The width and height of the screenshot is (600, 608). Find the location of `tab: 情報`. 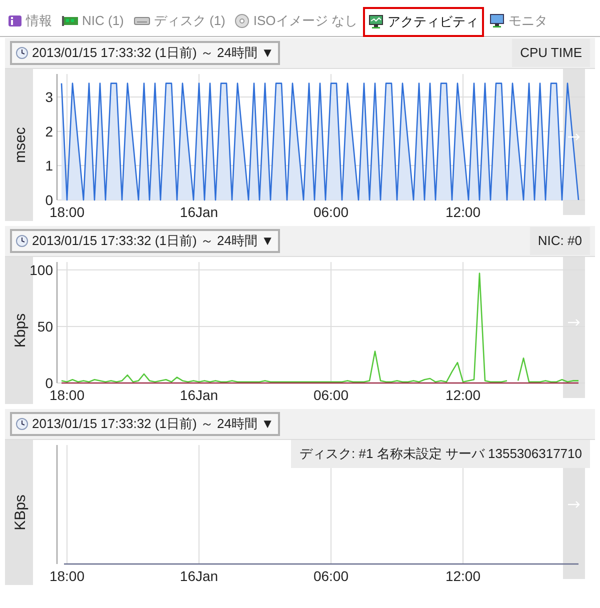

tab: 情報 is located at coordinates (30, 21).